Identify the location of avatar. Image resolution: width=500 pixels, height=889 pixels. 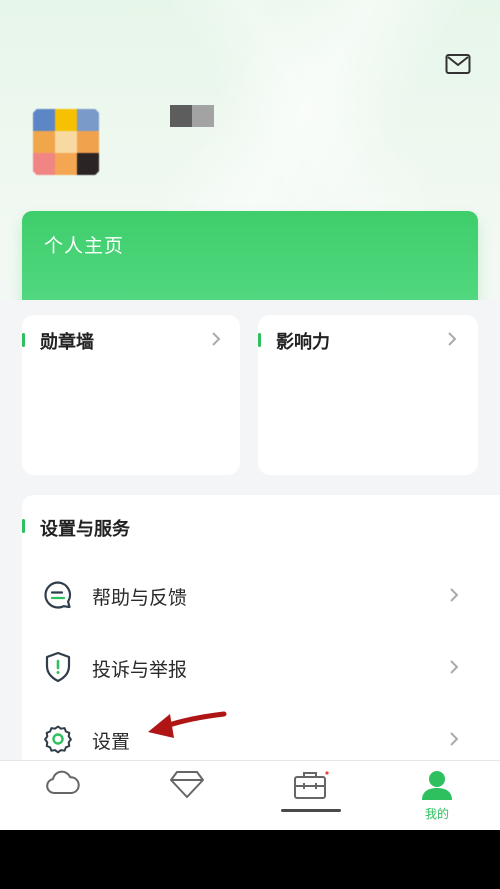
(66, 142).